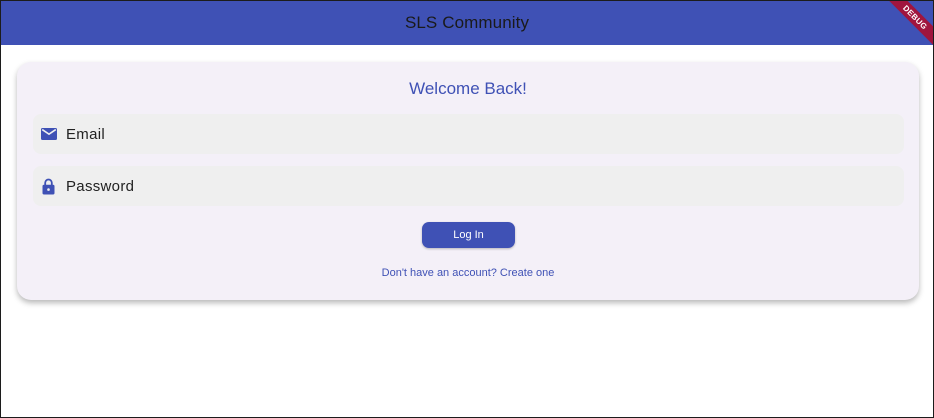  I want to click on email-icon, so click(48, 134).